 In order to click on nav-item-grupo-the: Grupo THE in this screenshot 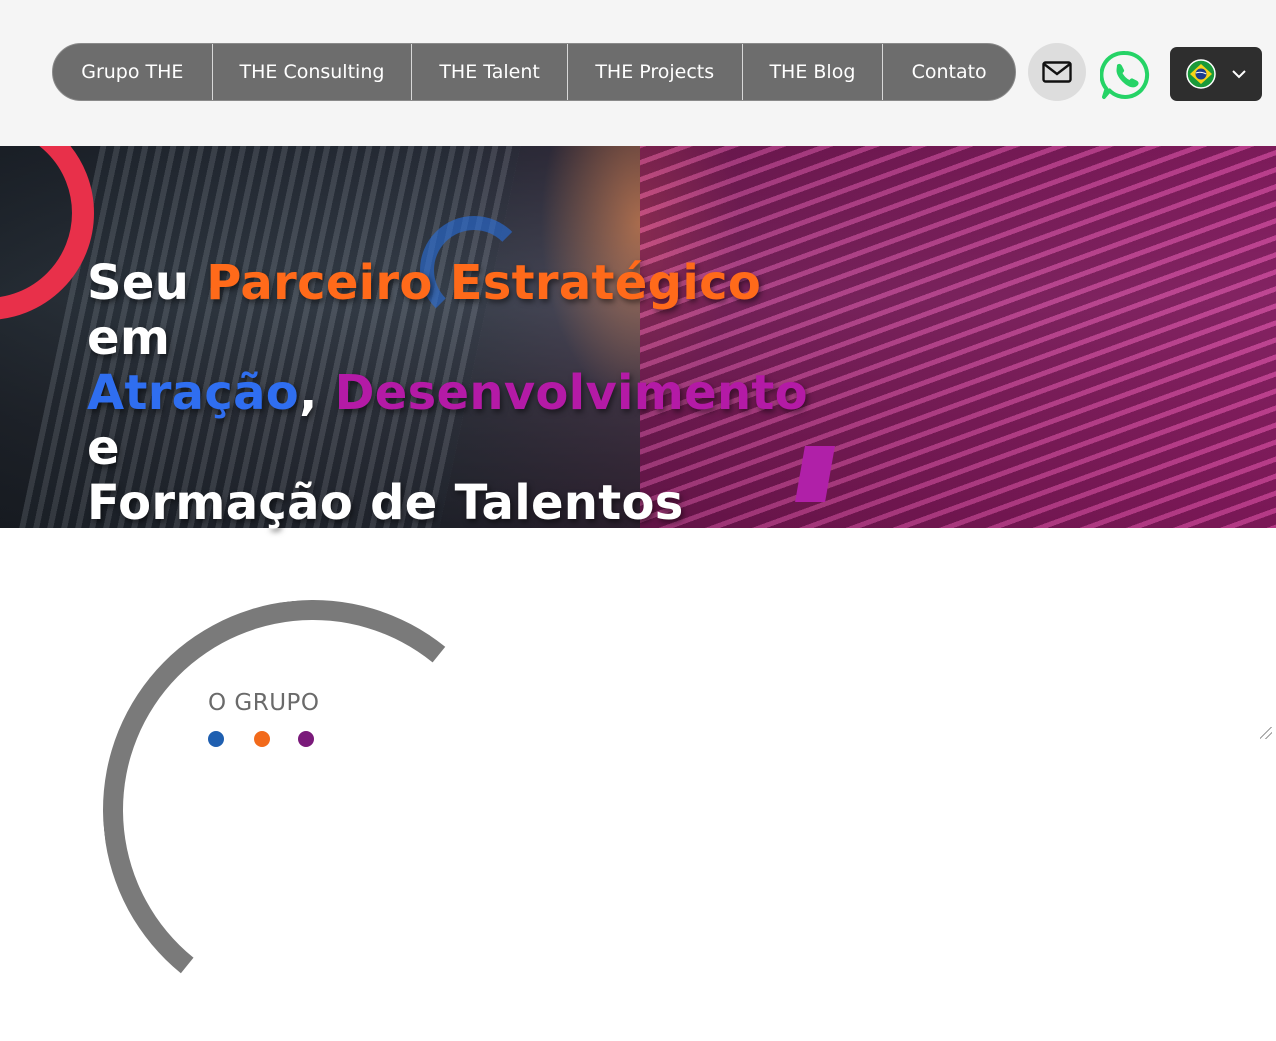, I will do `click(133, 72)`.